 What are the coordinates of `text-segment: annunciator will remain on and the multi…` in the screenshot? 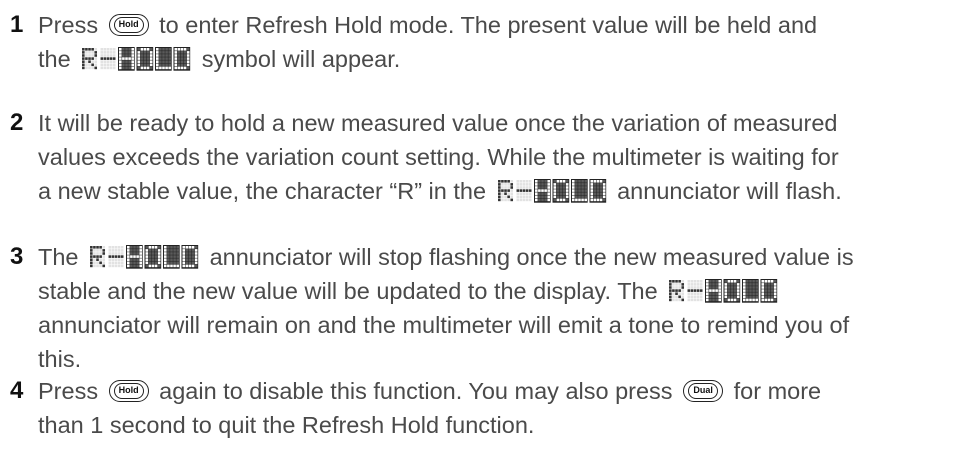 It's located at (444, 325).